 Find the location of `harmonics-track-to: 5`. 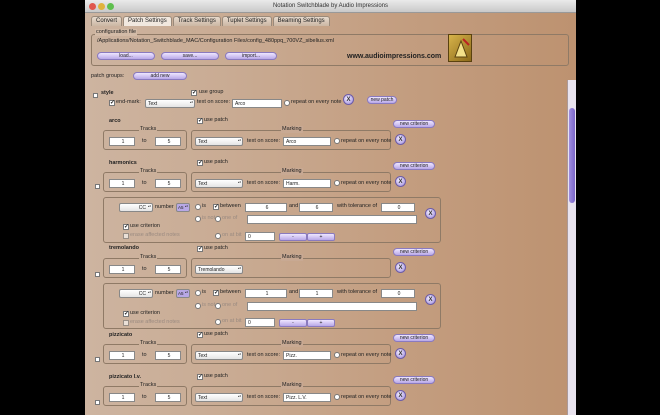

harmonics-track-to: 5 is located at coordinates (168, 183).